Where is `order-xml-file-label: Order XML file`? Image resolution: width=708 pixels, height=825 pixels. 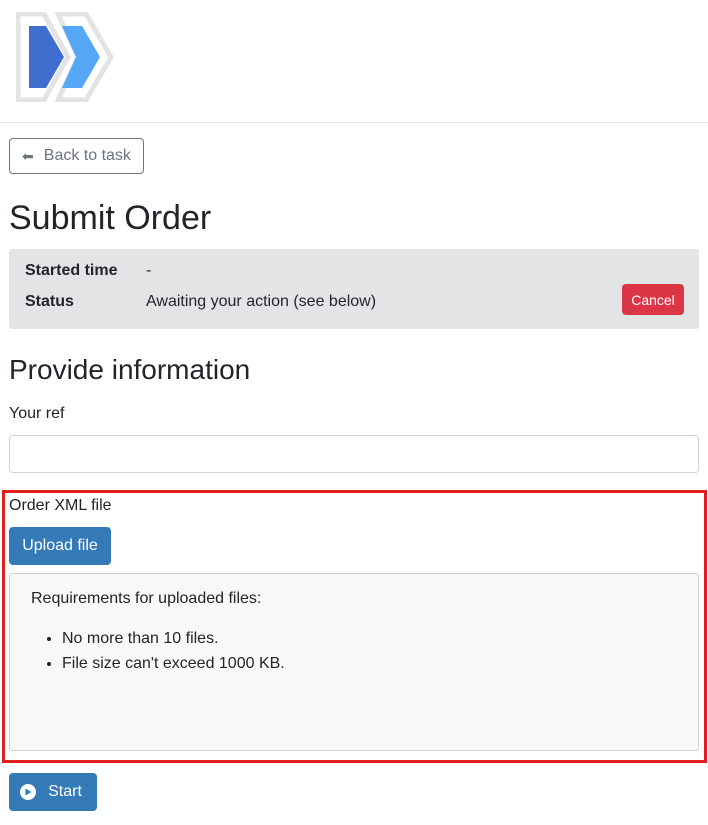
order-xml-file-label: Order XML file is located at coordinates (60, 505).